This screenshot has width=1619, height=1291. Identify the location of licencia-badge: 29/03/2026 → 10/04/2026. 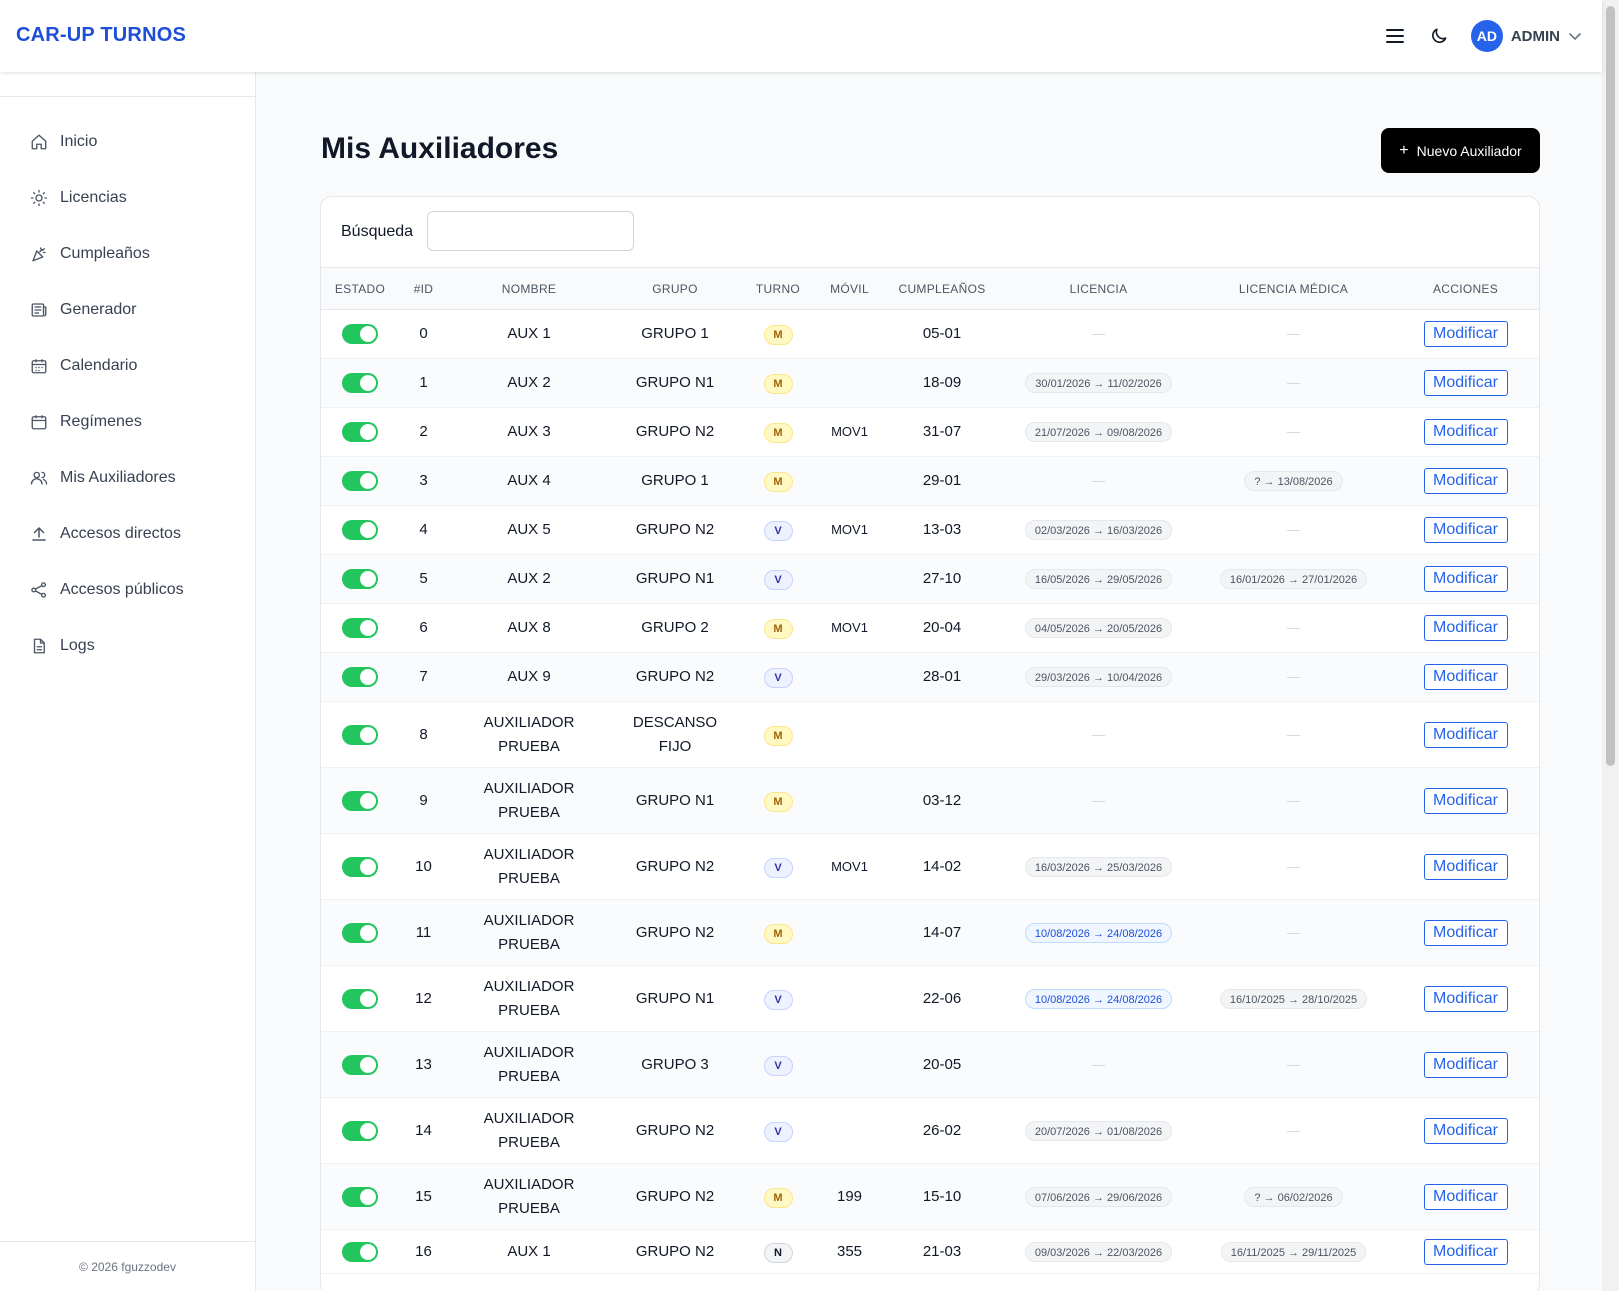
(1098, 677).